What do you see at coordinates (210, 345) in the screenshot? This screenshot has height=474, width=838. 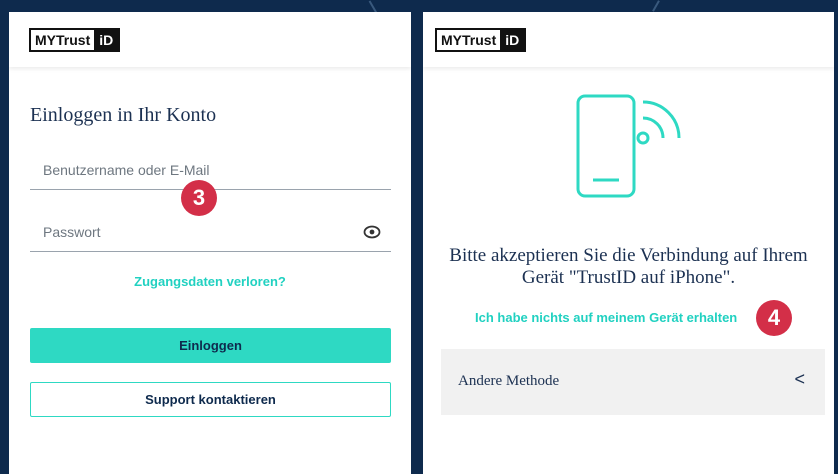 I see `login-button: Einloggen` at bounding box center [210, 345].